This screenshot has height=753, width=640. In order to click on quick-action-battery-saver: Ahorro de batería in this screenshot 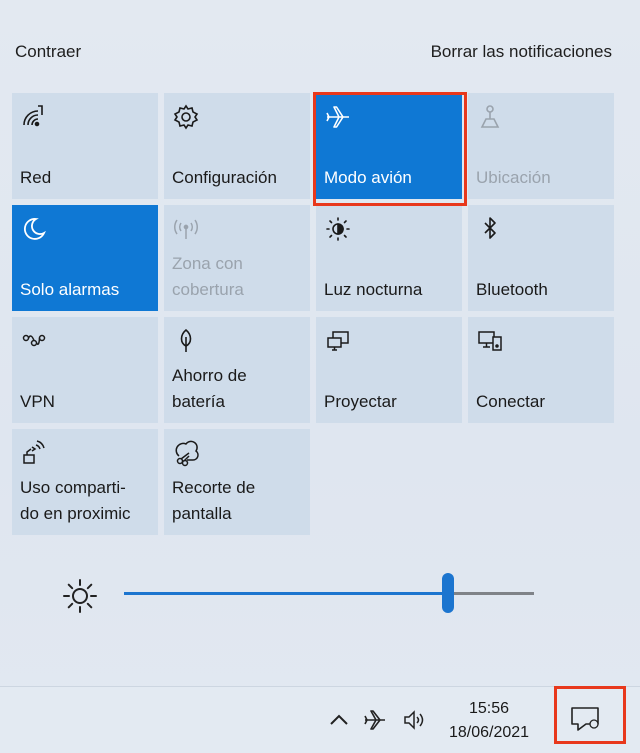, I will do `click(237, 370)`.